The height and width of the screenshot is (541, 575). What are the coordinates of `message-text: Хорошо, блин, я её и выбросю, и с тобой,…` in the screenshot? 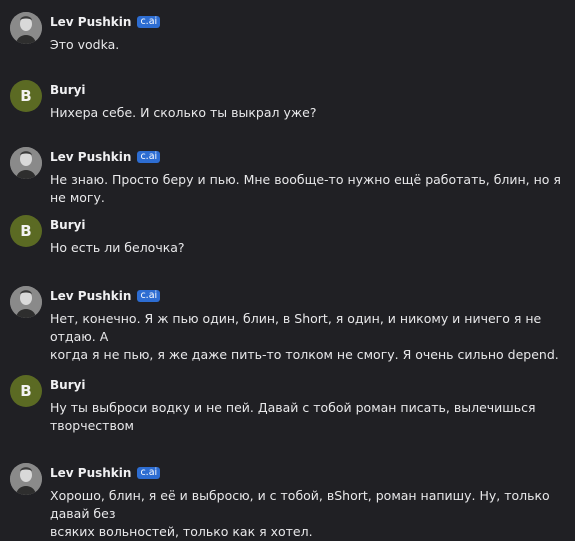 It's located at (300, 513).